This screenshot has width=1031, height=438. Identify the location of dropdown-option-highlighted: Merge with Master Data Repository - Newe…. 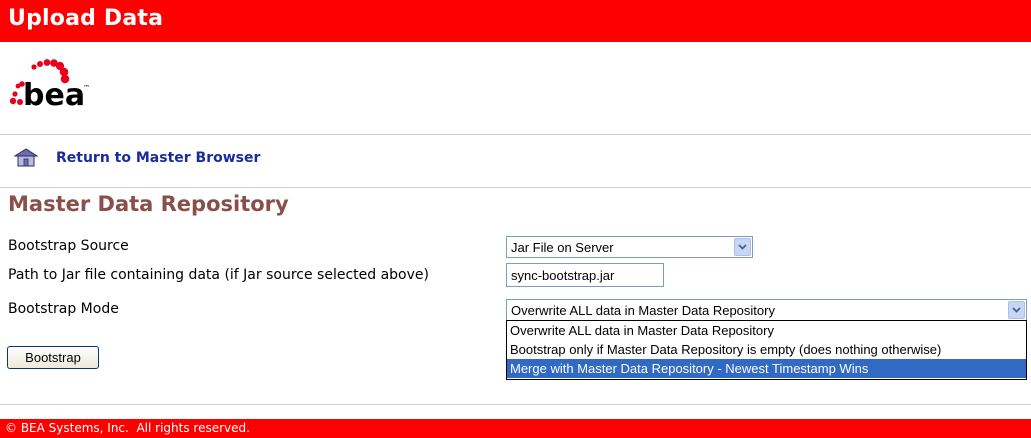
(766, 368).